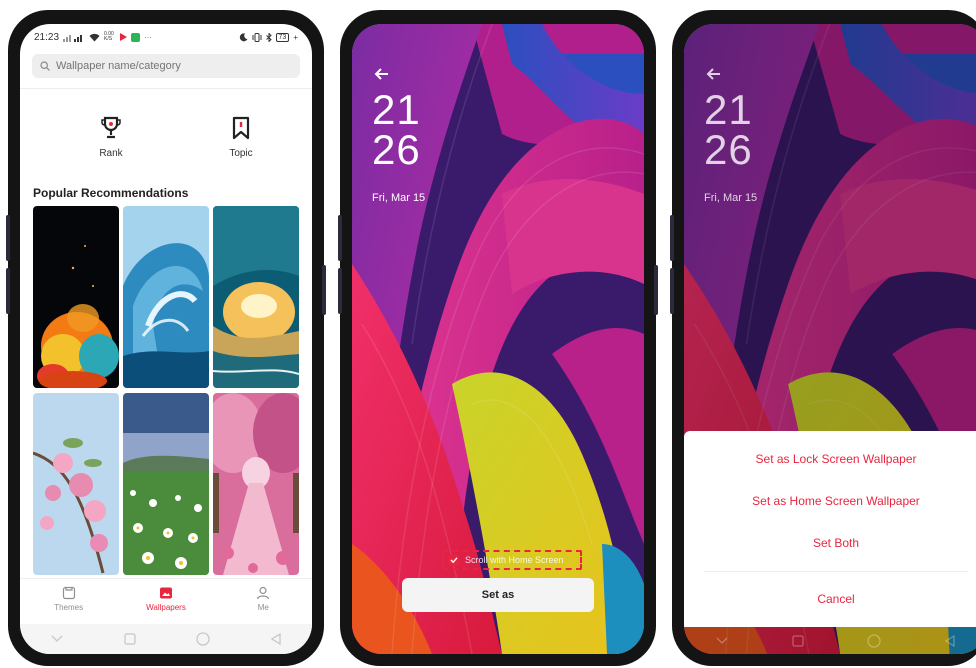 This screenshot has height=668, width=976. Describe the element at coordinates (498, 595) in the screenshot. I see `set-as-button: Set as` at that location.